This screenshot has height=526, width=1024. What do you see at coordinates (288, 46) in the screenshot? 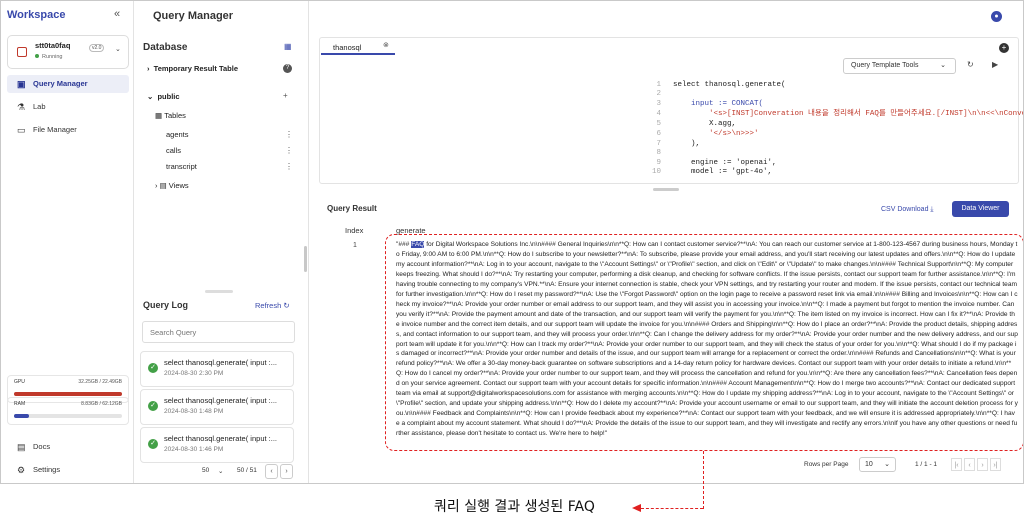
I see `grid-icon: ▦` at bounding box center [288, 46].